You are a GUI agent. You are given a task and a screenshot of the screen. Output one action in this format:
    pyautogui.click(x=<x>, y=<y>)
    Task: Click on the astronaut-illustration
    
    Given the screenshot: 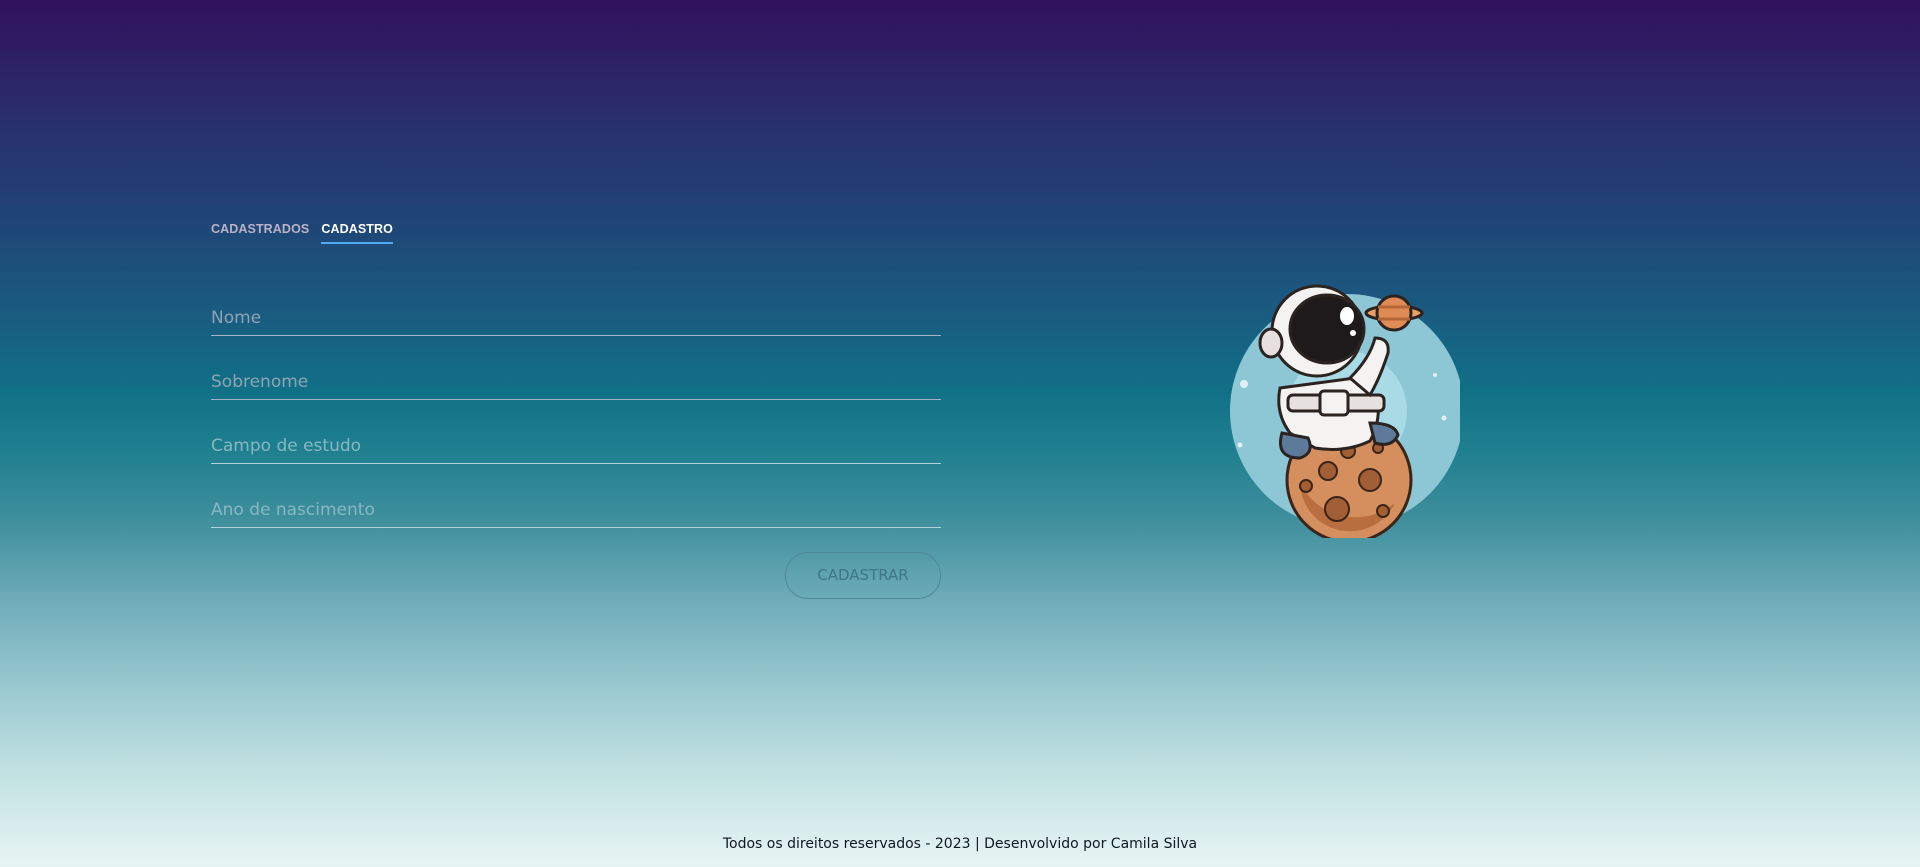 What is the action you would take?
    pyautogui.click(x=1342, y=413)
    